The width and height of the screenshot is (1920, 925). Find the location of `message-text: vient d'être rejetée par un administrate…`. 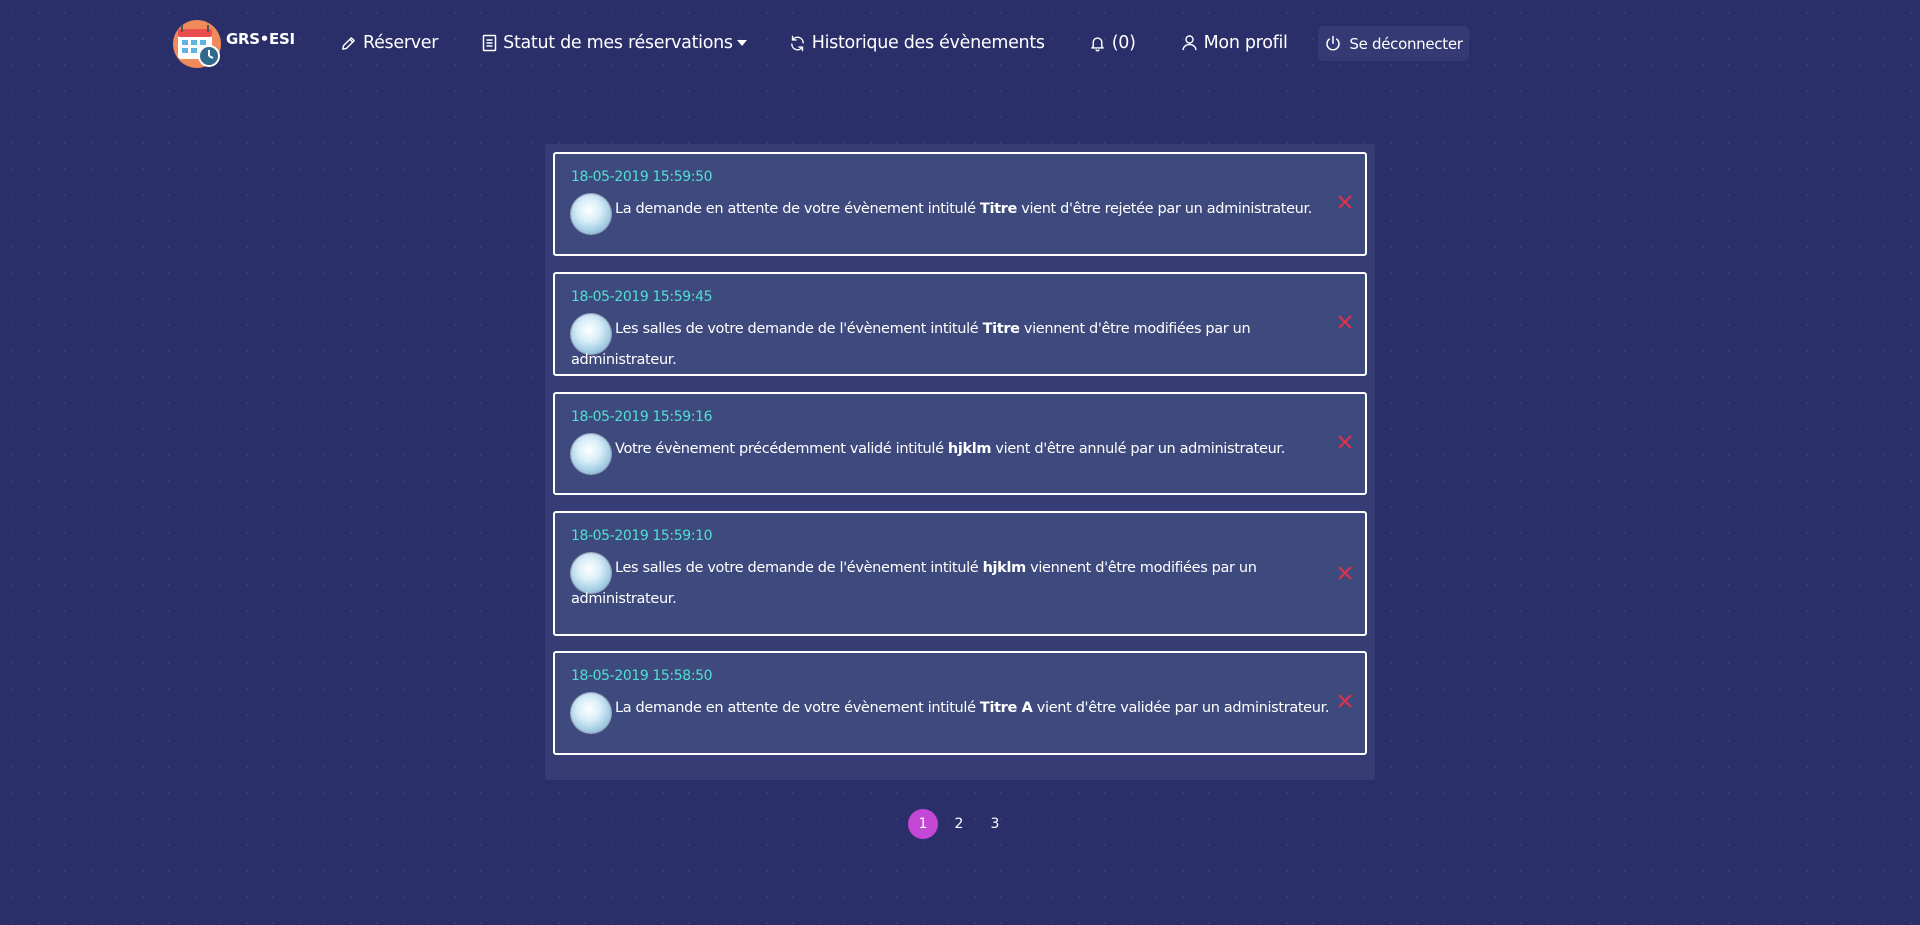

message-text: vient d'être rejetée par un administrate… is located at coordinates (1164, 209).